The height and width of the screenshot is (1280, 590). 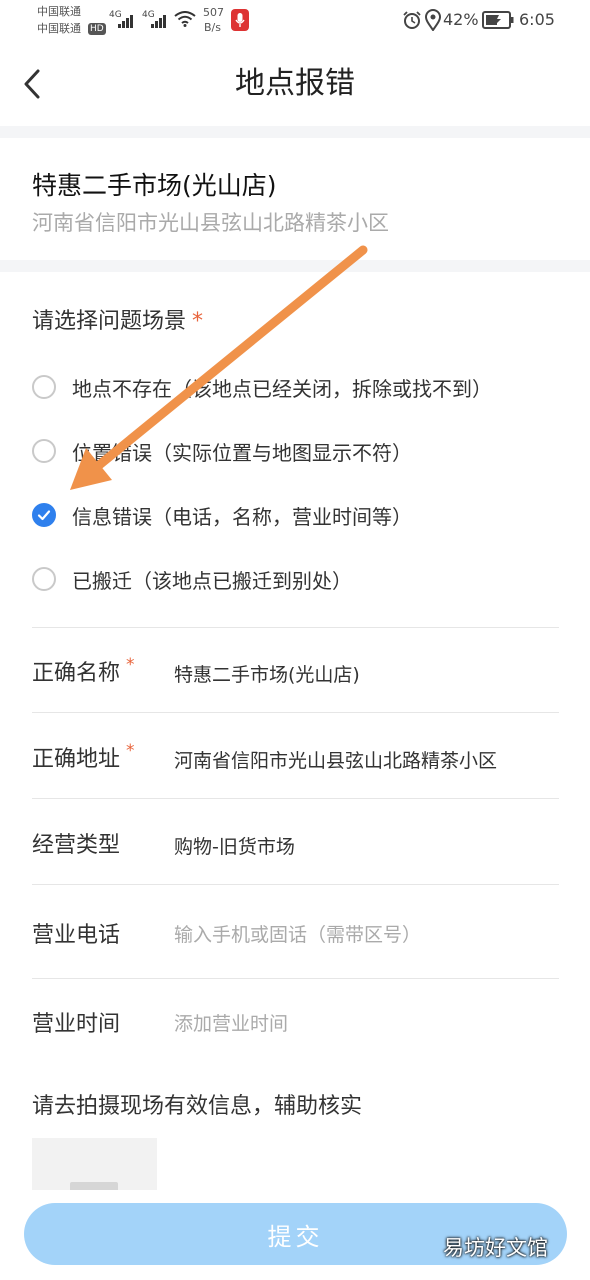 What do you see at coordinates (76, 845) in the screenshot?
I see `business-type-label: 经营类型` at bounding box center [76, 845].